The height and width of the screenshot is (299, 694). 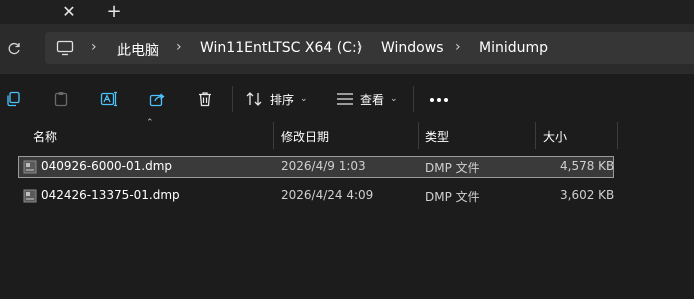 I want to click on breadcrumb-c-drive: Win11EntLTSC X64 (C:), so click(x=281, y=48).